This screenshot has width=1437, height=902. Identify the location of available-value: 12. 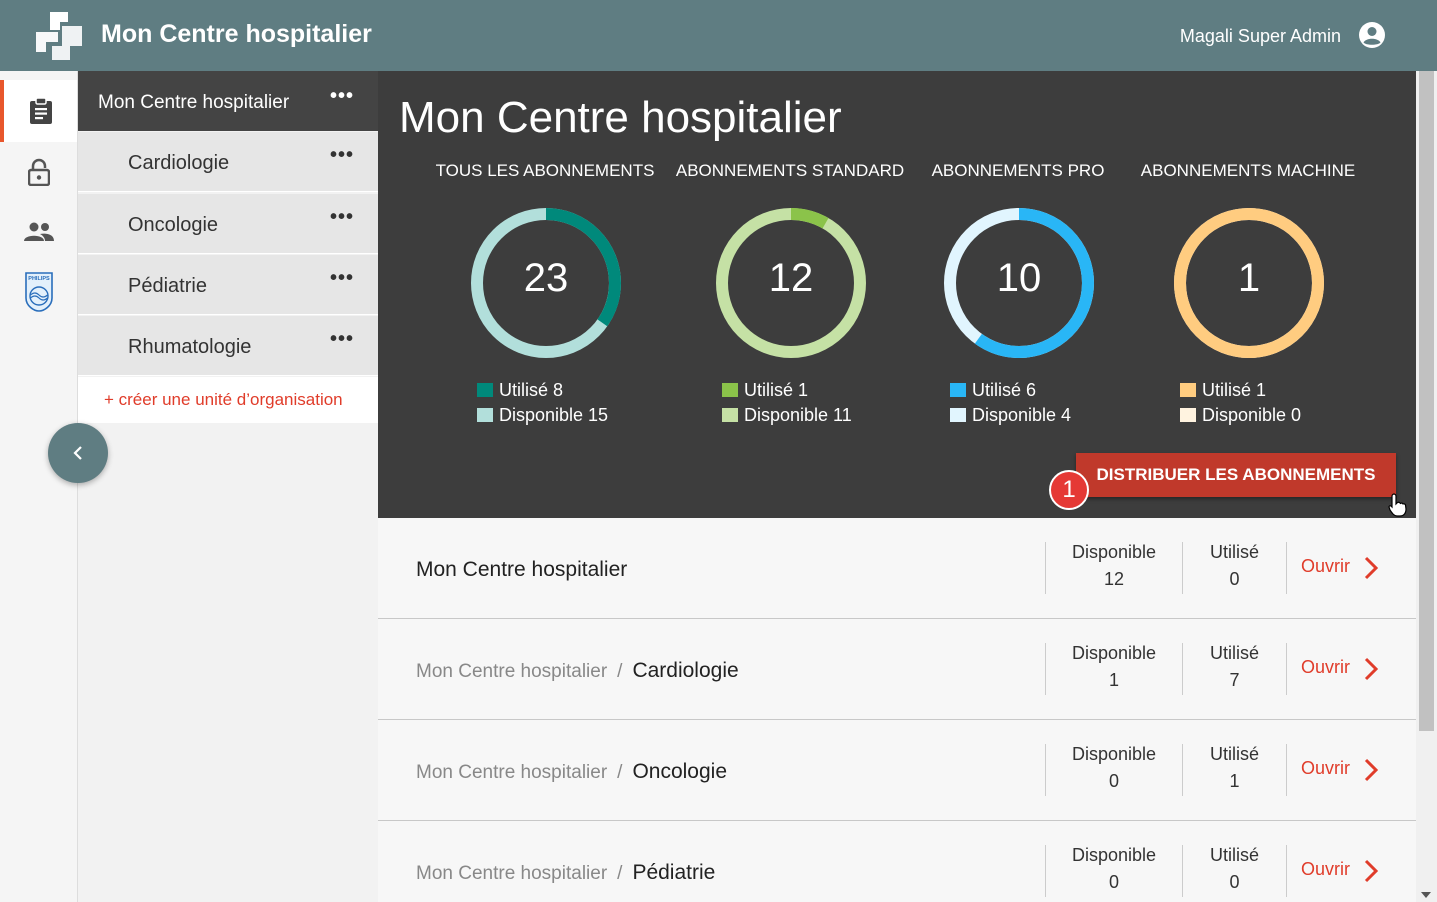
(1114, 579).